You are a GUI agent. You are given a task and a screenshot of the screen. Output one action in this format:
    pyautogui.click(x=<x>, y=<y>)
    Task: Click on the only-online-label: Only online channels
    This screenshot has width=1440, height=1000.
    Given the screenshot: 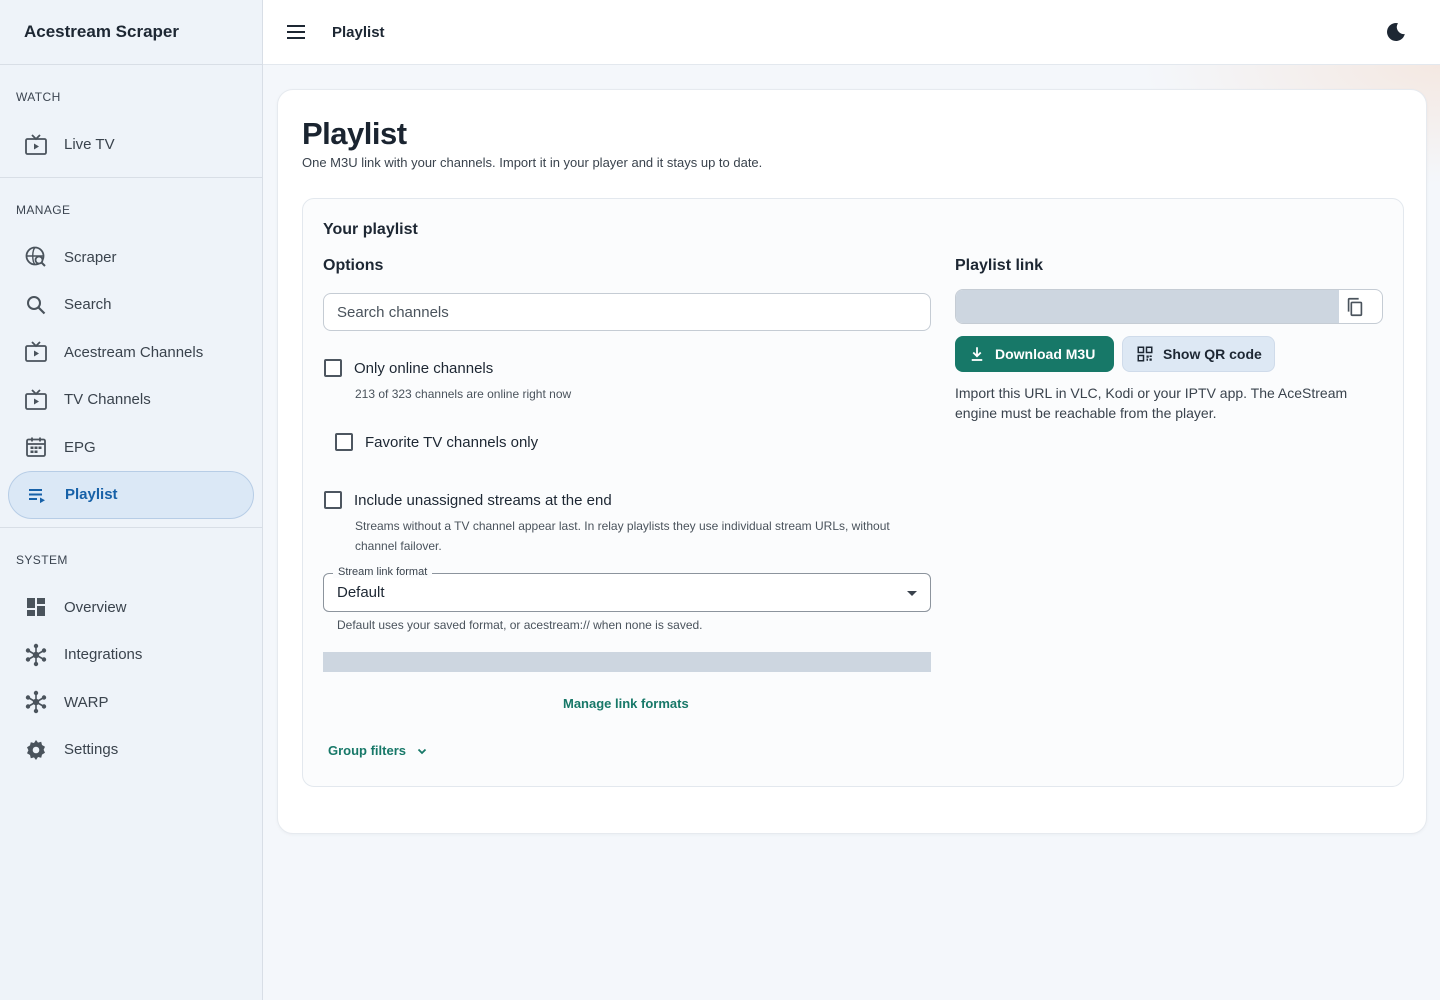 What is the action you would take?
    pyautogui.click(x=424, y=368)
    